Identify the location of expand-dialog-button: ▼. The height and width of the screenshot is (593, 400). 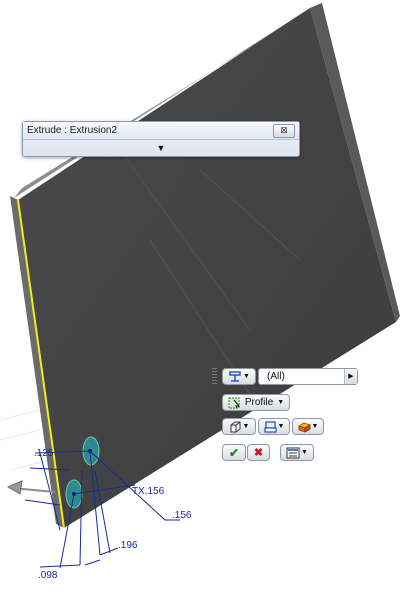
(161, 148).